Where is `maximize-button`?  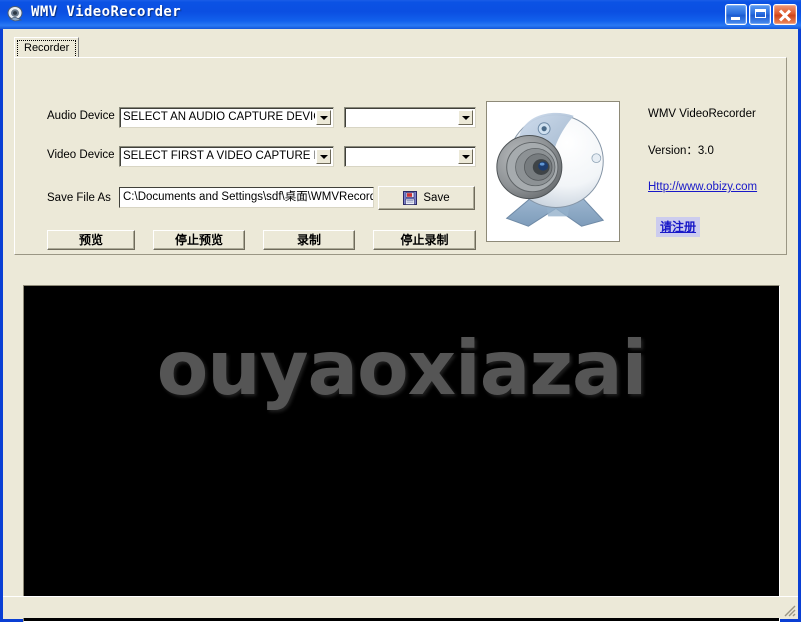
maximize-button is located at coordinates (760, 14).